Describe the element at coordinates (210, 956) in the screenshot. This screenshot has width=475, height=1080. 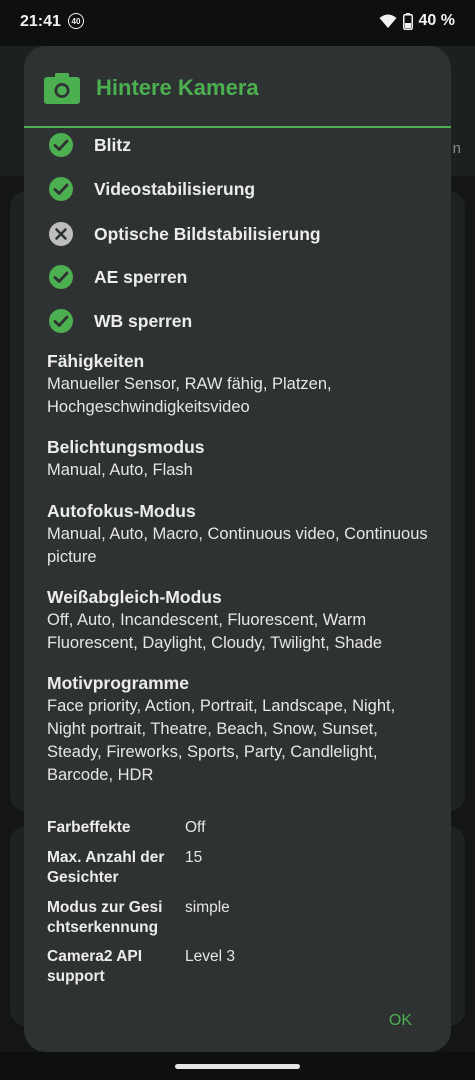
I see `property-value: Level 3` at that location.